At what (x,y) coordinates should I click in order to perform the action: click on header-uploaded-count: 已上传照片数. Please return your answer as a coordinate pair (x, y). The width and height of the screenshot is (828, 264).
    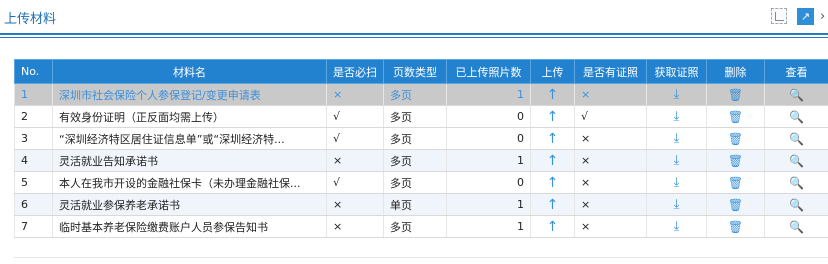
    Looking at the image, I should click on (488, 71).